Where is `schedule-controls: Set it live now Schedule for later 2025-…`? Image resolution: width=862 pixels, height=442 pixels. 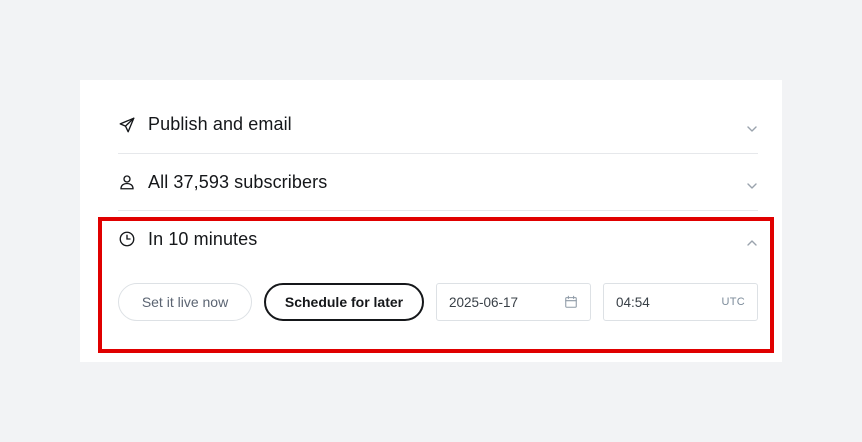
schedule-controls: Set it live now Schedule for later 2025-… is located at coordinates (438, 302).